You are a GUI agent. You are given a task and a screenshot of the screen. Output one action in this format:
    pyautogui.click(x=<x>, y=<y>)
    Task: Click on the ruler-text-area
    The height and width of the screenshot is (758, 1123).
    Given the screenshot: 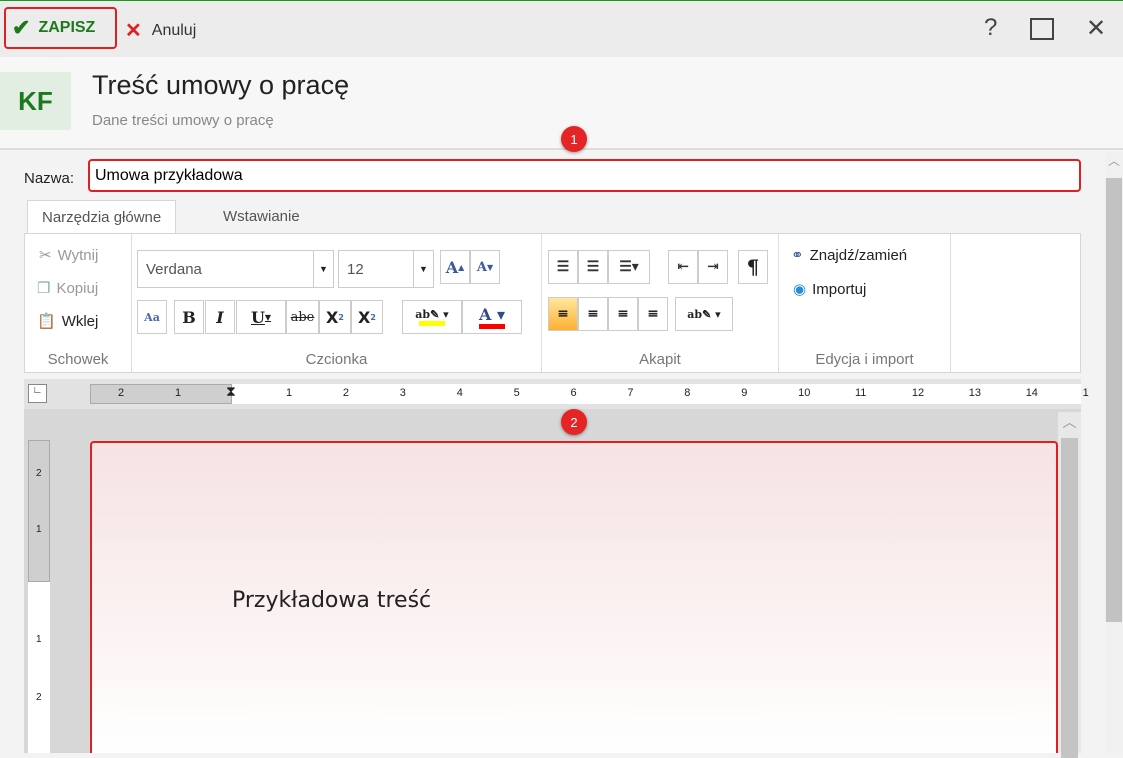 What is the action you would take?
    pyautogui.click(x=656, y=394)
    